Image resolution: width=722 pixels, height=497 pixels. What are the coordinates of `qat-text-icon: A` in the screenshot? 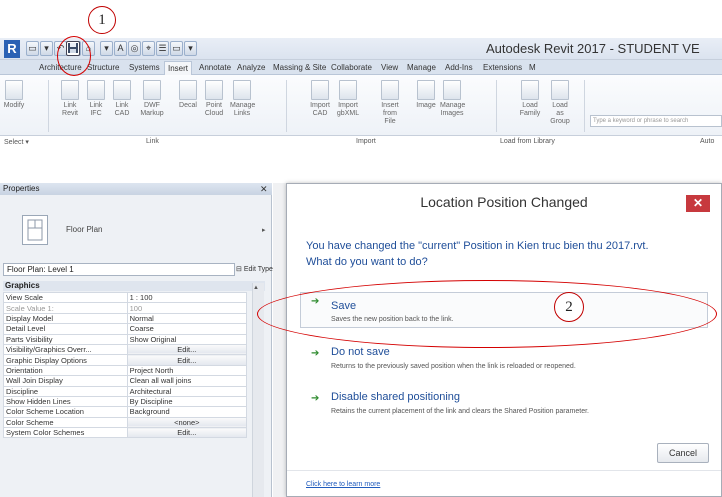 It's located at (120, 48).